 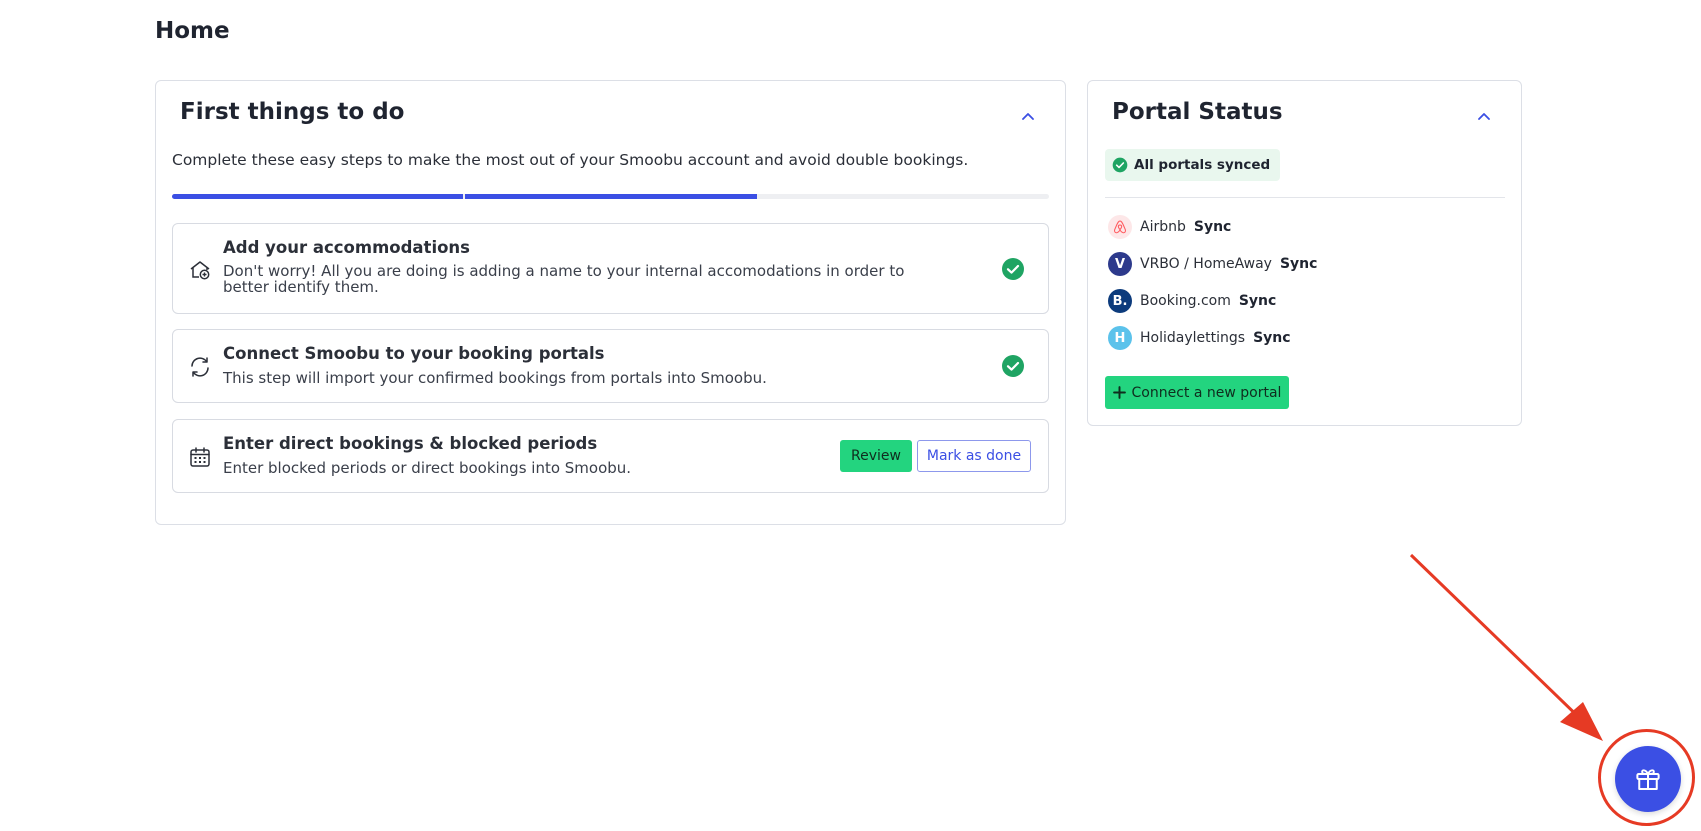 I want to click on portal-status-title: Portal Status, so click(x=1197, y=112).